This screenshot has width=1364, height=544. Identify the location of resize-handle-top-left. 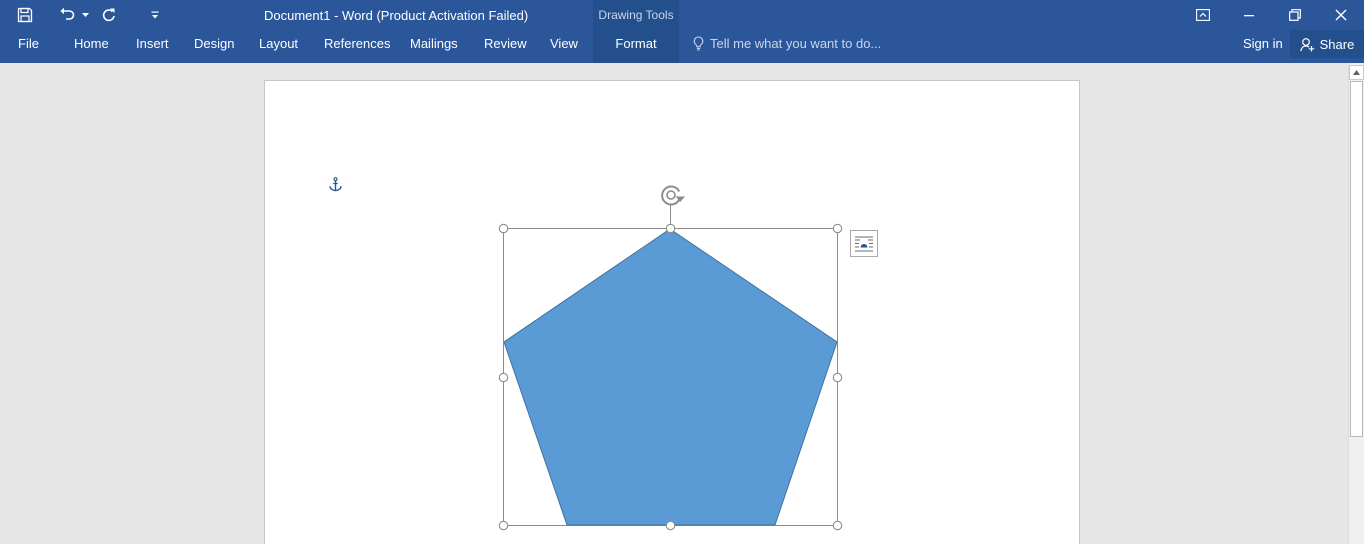
(503, 228).